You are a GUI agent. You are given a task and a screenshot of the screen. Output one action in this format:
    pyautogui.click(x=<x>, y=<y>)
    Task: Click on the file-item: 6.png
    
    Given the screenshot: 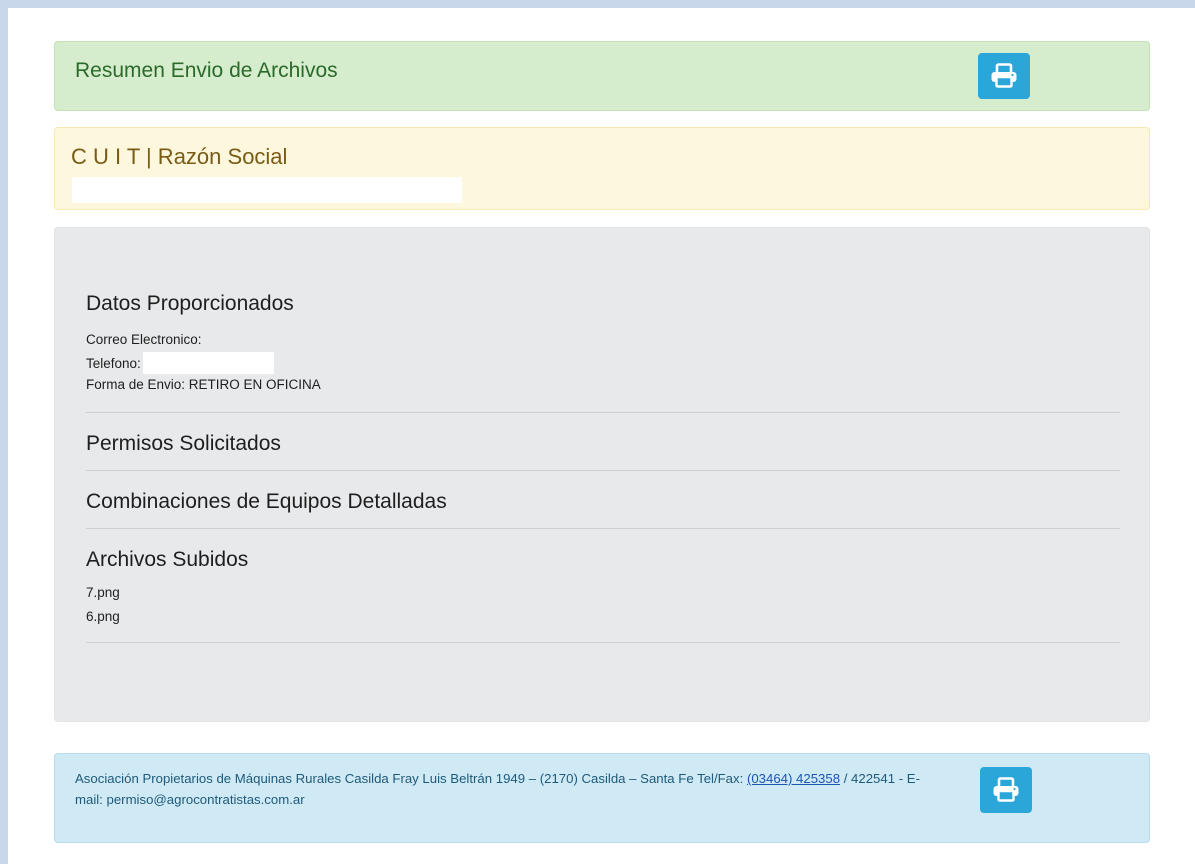 What is the action you would take?
    pyautogui.click(x=103, y=616)
    